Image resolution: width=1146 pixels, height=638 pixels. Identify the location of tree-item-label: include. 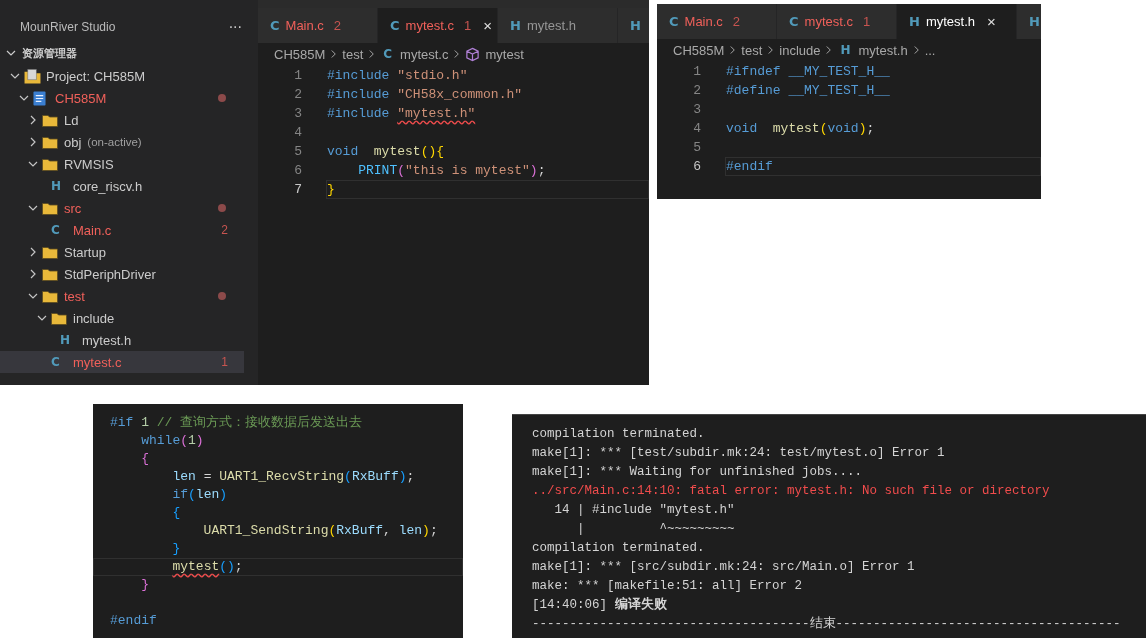
(94, 318).